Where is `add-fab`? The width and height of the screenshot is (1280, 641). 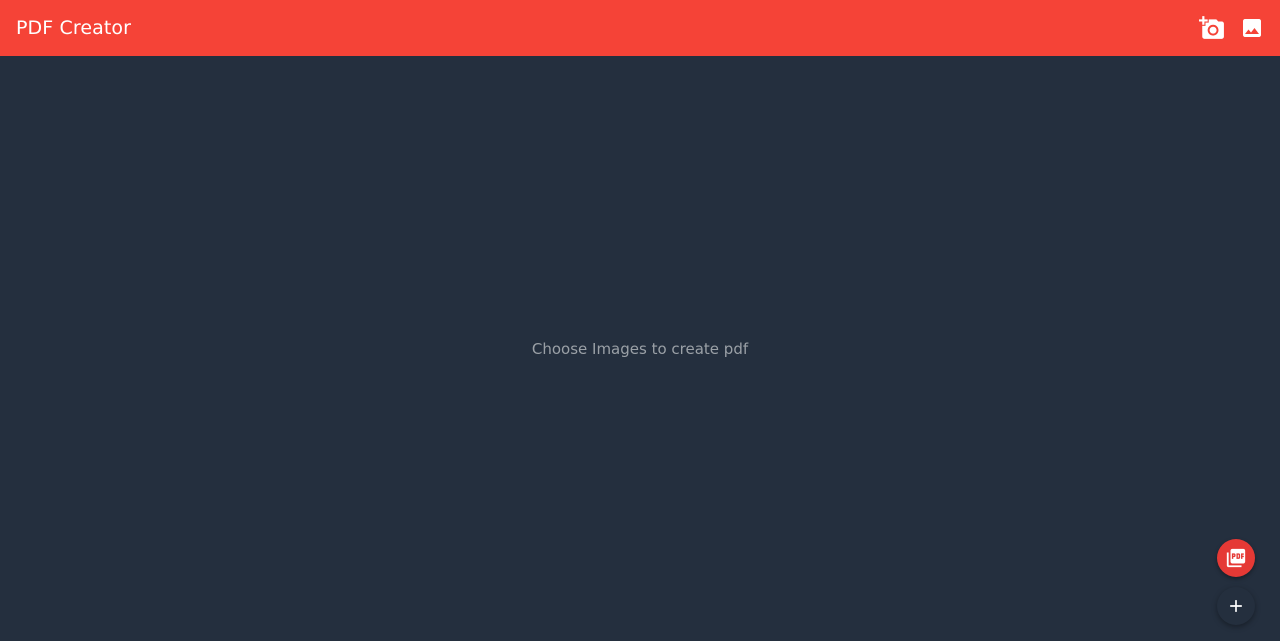 add-fab is located at coordinates (1236, 606).